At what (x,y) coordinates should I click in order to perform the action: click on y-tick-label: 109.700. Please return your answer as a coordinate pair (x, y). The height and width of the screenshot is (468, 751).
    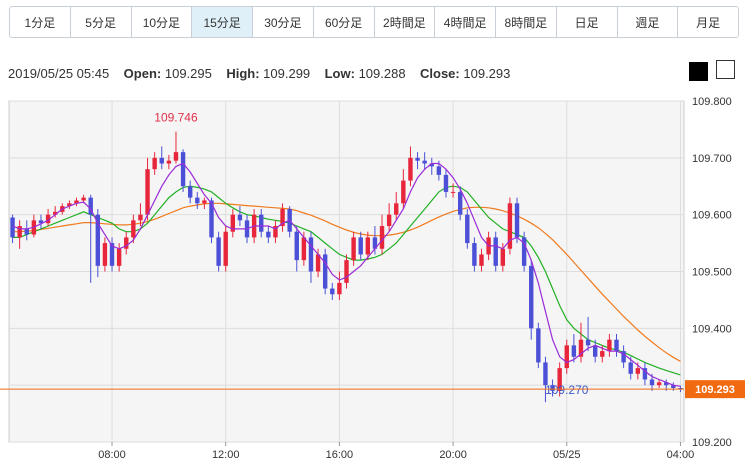
    Looking at the image, I should click on (712, 159).